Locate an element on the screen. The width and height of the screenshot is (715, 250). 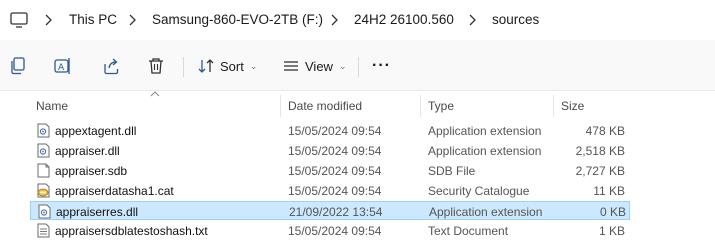
share-icon is located at coordinates (111, 66).